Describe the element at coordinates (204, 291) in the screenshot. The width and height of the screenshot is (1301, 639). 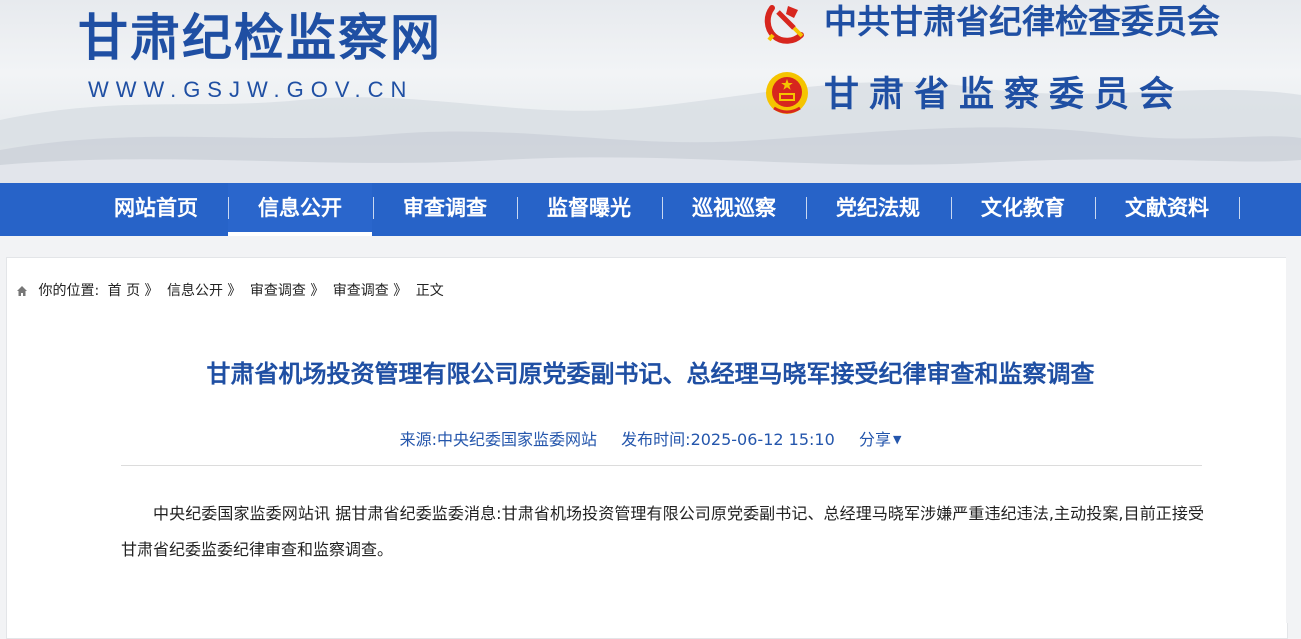
I see `breadcrumb-link-info-disclosure: 信息公开 》` at that location.